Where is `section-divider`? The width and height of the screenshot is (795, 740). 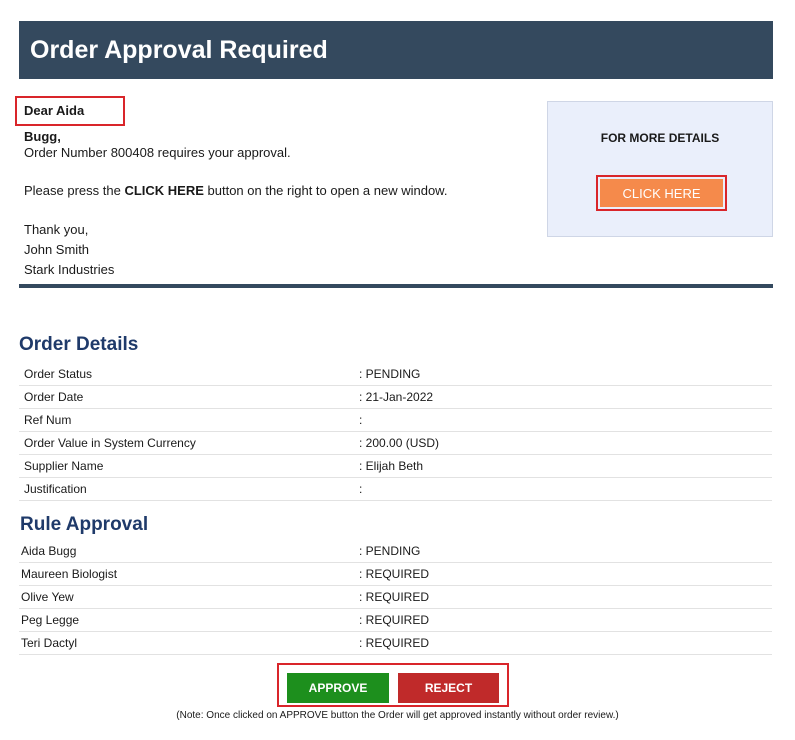
section-divider is located at coordinates (396, 286).